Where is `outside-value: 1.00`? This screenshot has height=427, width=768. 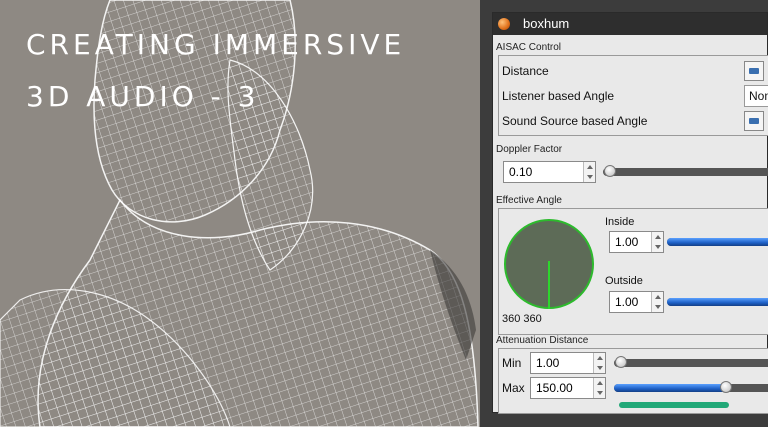
outside-value: 1.00 is located at coordinates (627, 302).